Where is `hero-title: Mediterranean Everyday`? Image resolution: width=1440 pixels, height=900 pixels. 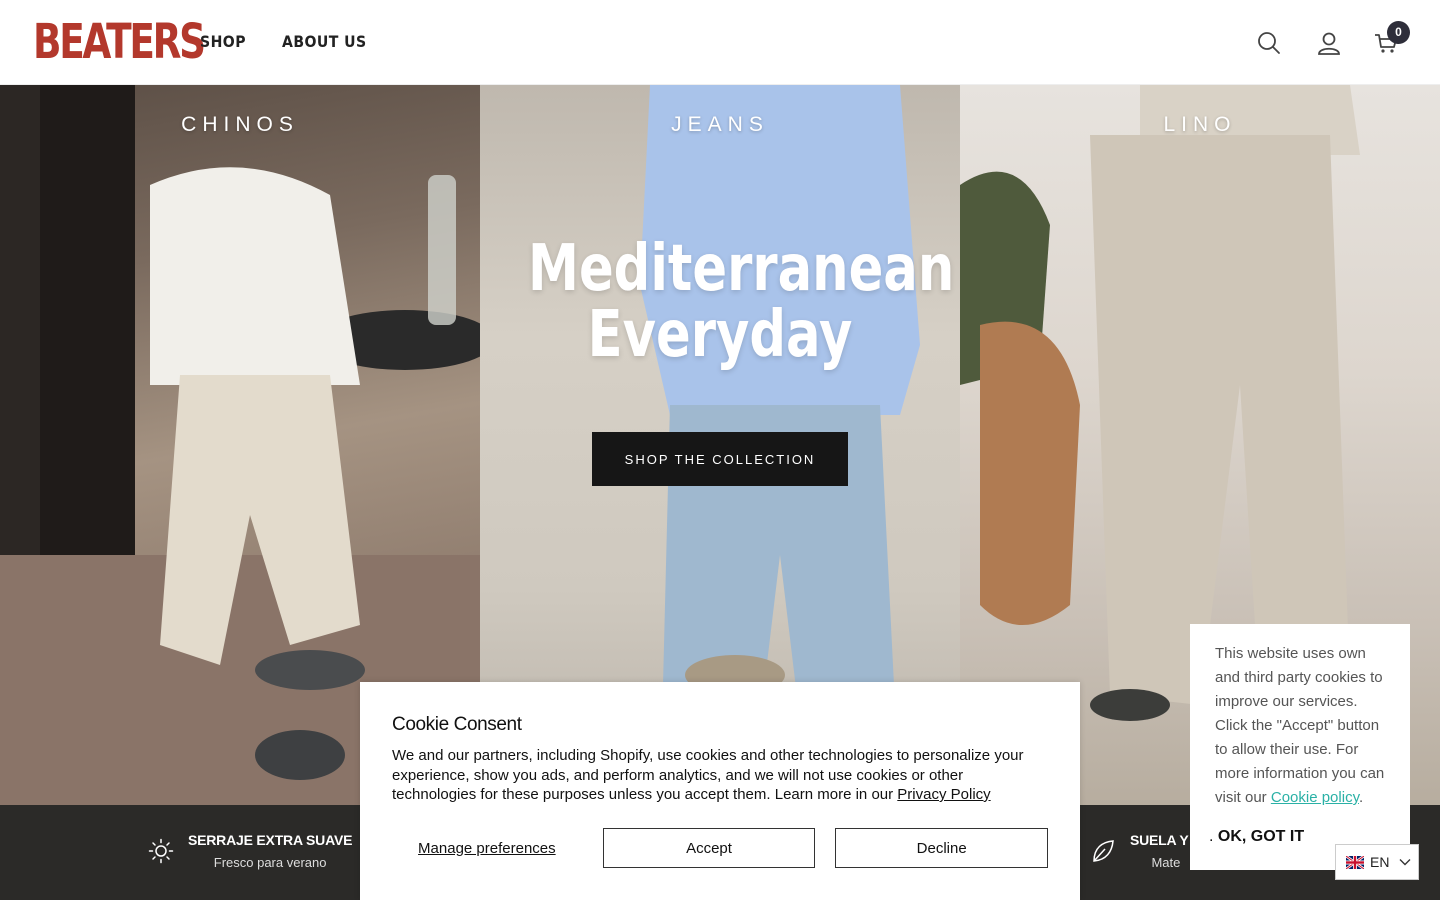 hero-title: Mediterranean Everyday is located at coordinates (741, 302).